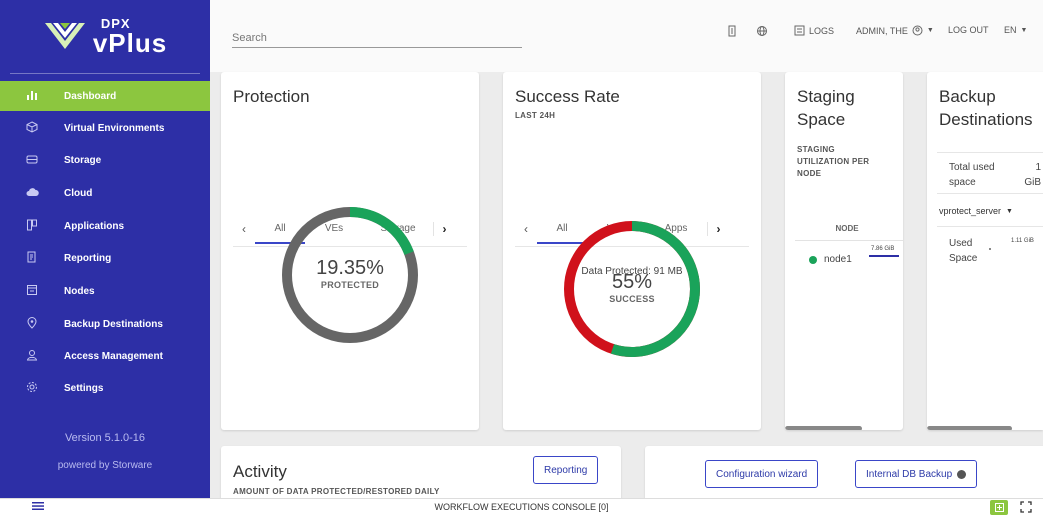 The width and height of the screenshot is (1043, 516). I want to click on sidebar-item-label: Reporting, so click(88, 258).